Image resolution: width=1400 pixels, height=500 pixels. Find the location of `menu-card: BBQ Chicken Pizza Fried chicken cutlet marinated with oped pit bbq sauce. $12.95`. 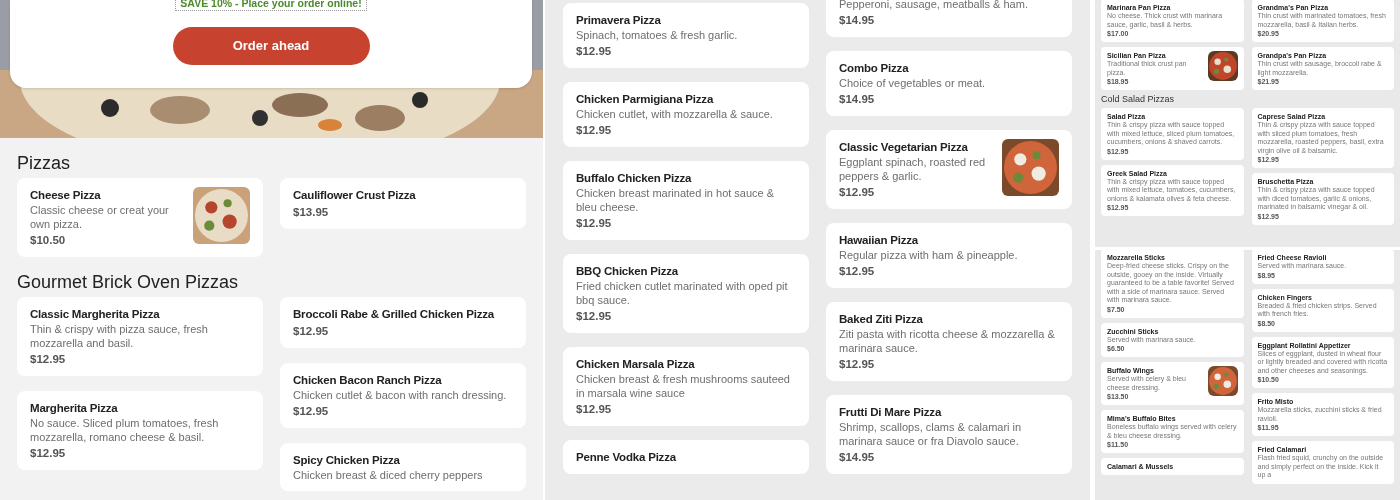

menu-card: BBQ Chicken Pizza Fried chicken cutlet marinated with oped pit bbq sauce. $12.95 is located at coordinates (686, 293).